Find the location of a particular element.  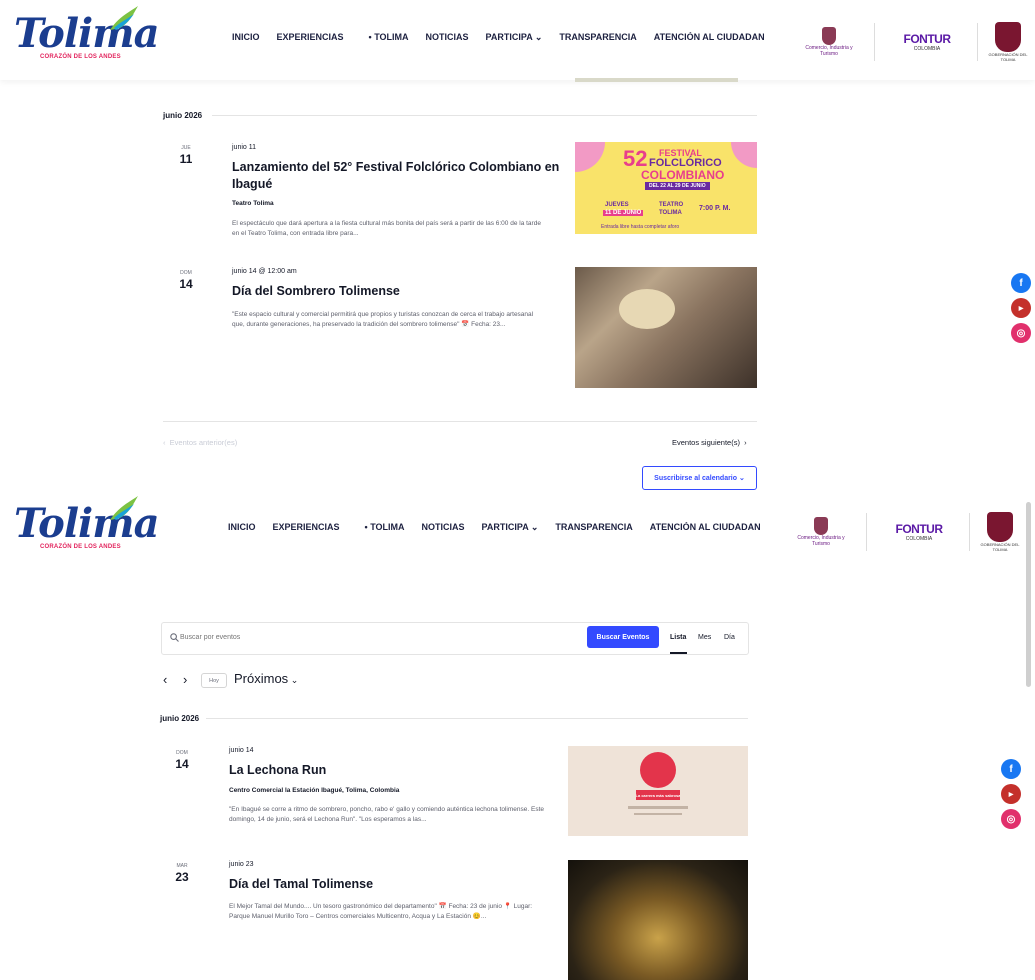

prev-period-button: ‹ is located at coordinates (165, 679).